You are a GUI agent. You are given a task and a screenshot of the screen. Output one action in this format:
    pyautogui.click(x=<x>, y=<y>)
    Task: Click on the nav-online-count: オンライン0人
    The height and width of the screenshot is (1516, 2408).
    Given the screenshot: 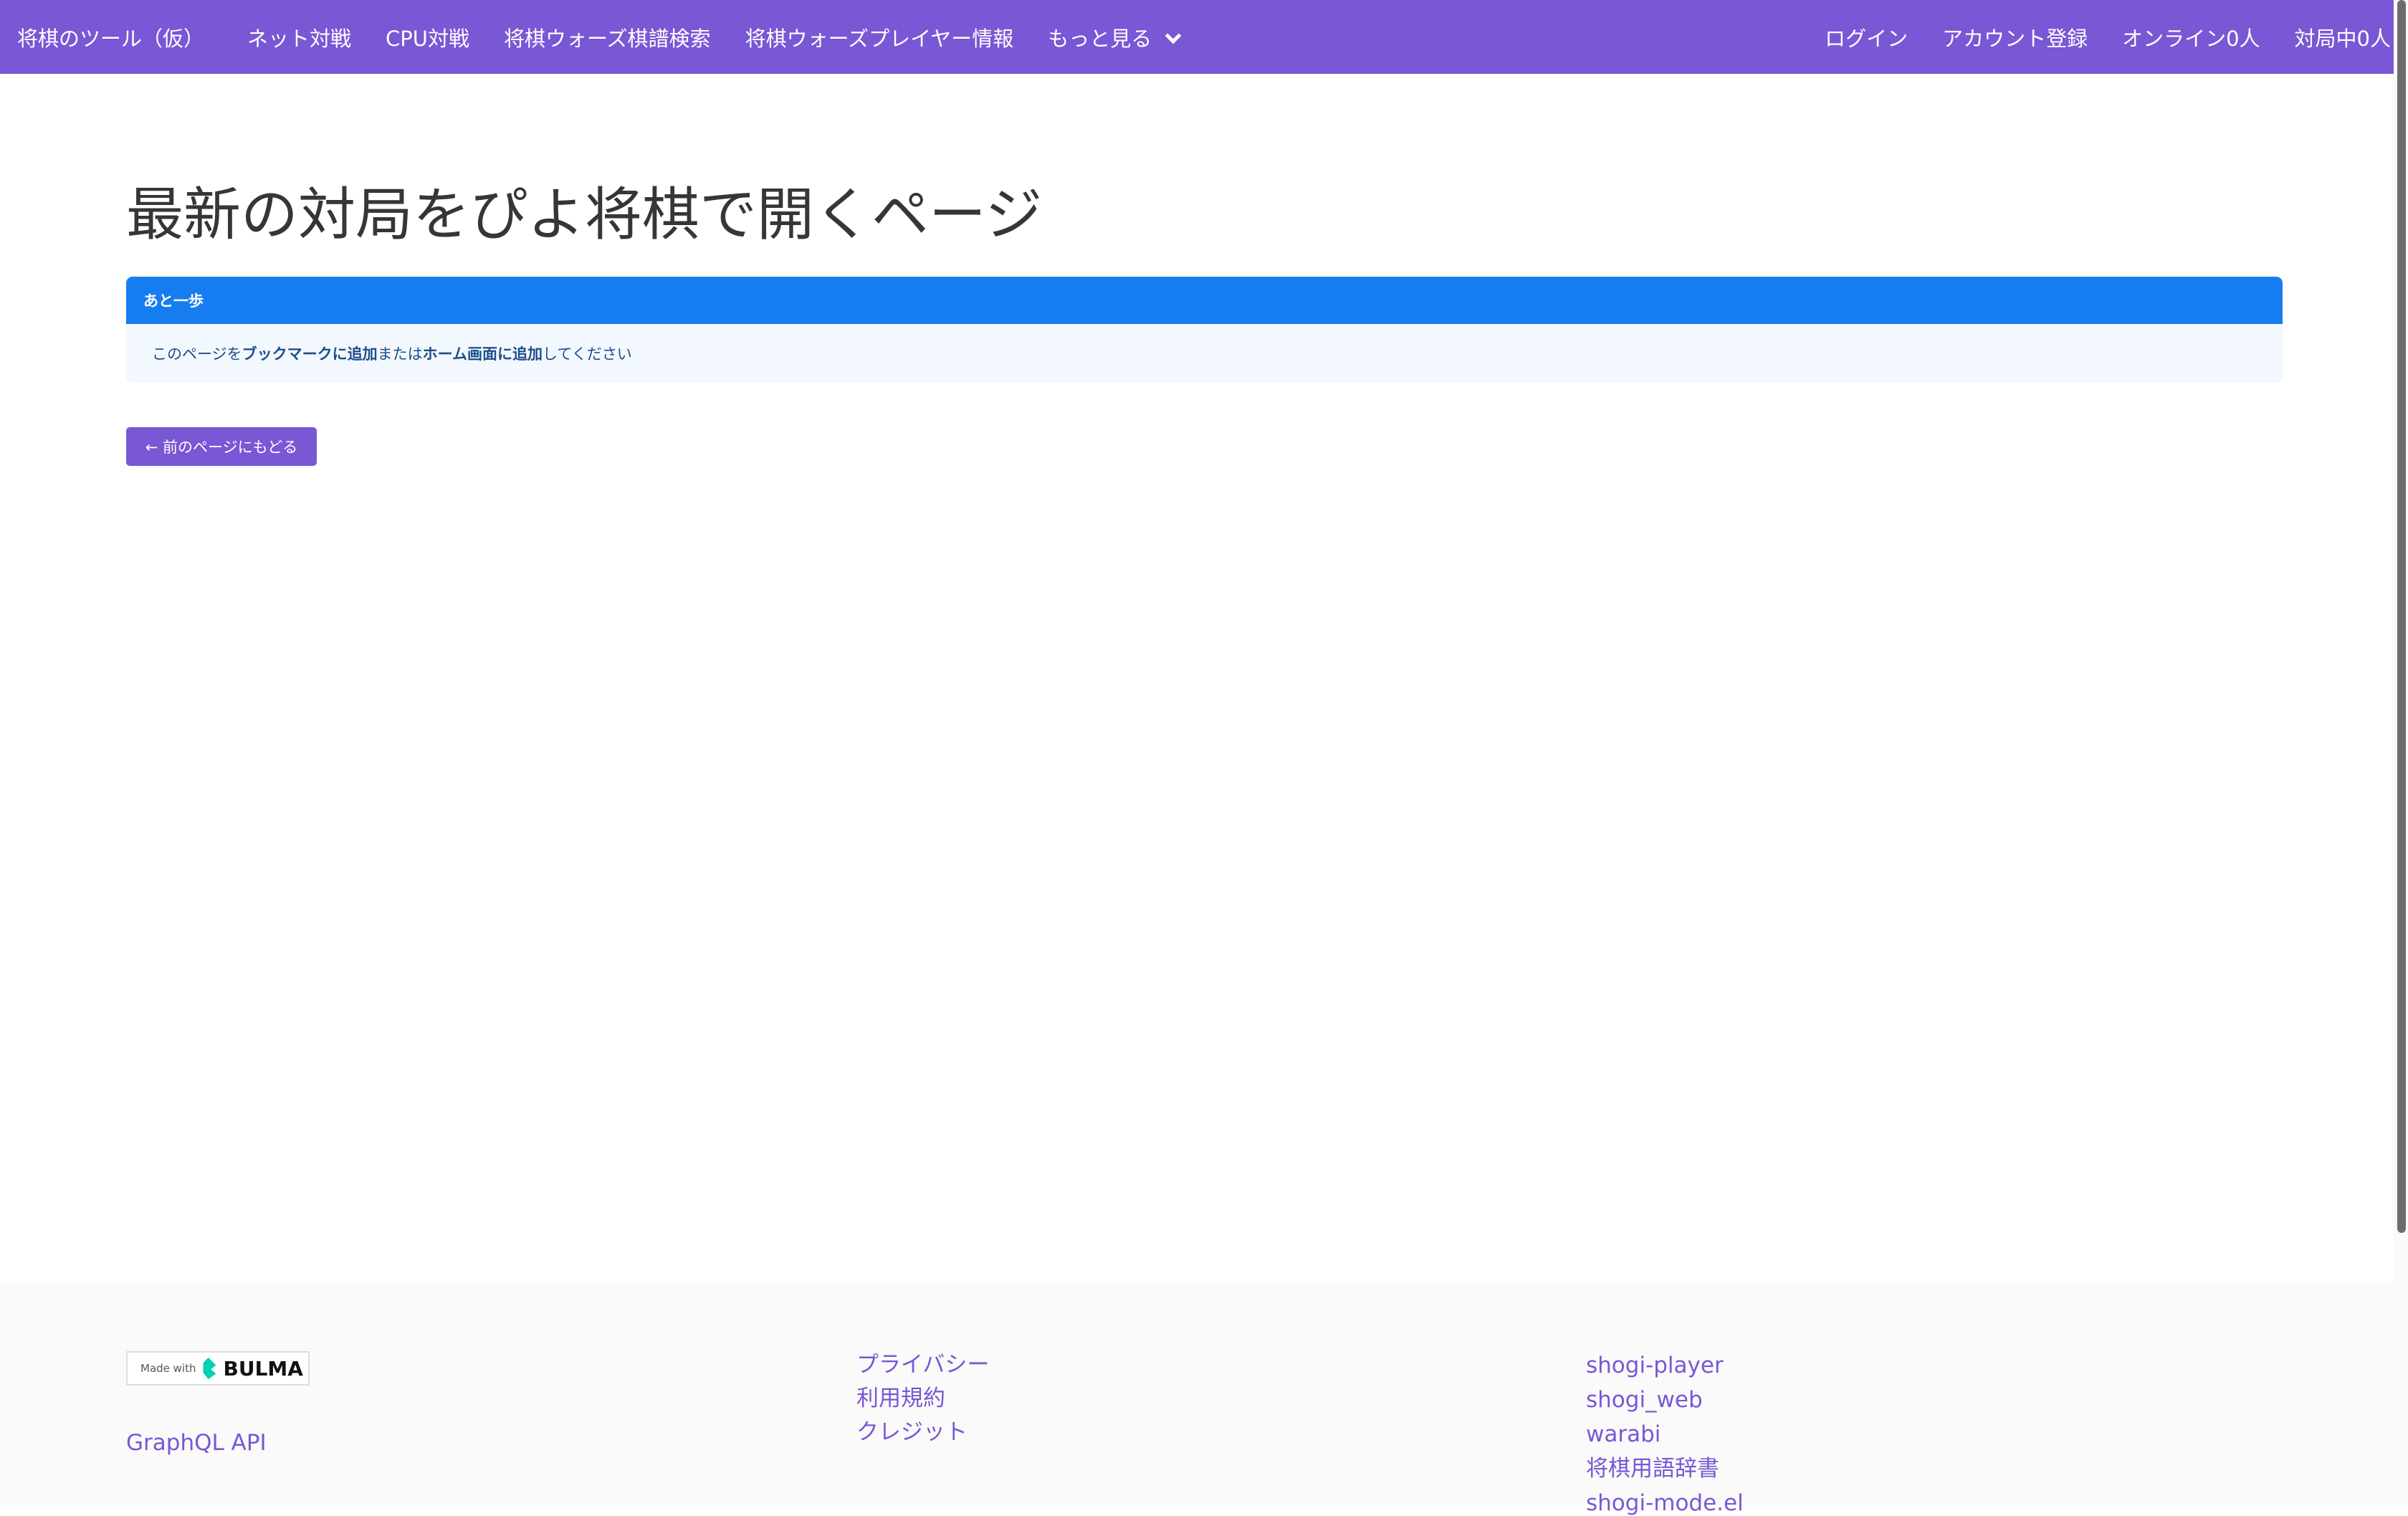 What is the action you would take?
    pyautogui.click(x=2191, y=37)
    